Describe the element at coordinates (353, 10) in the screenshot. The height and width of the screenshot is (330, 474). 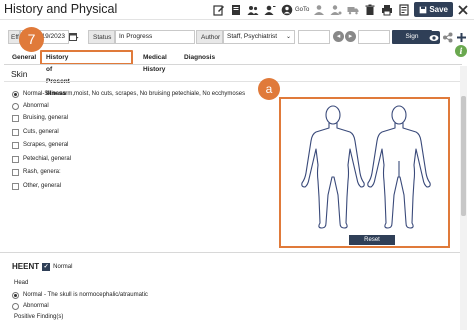
I see `truck-icon` at that location.